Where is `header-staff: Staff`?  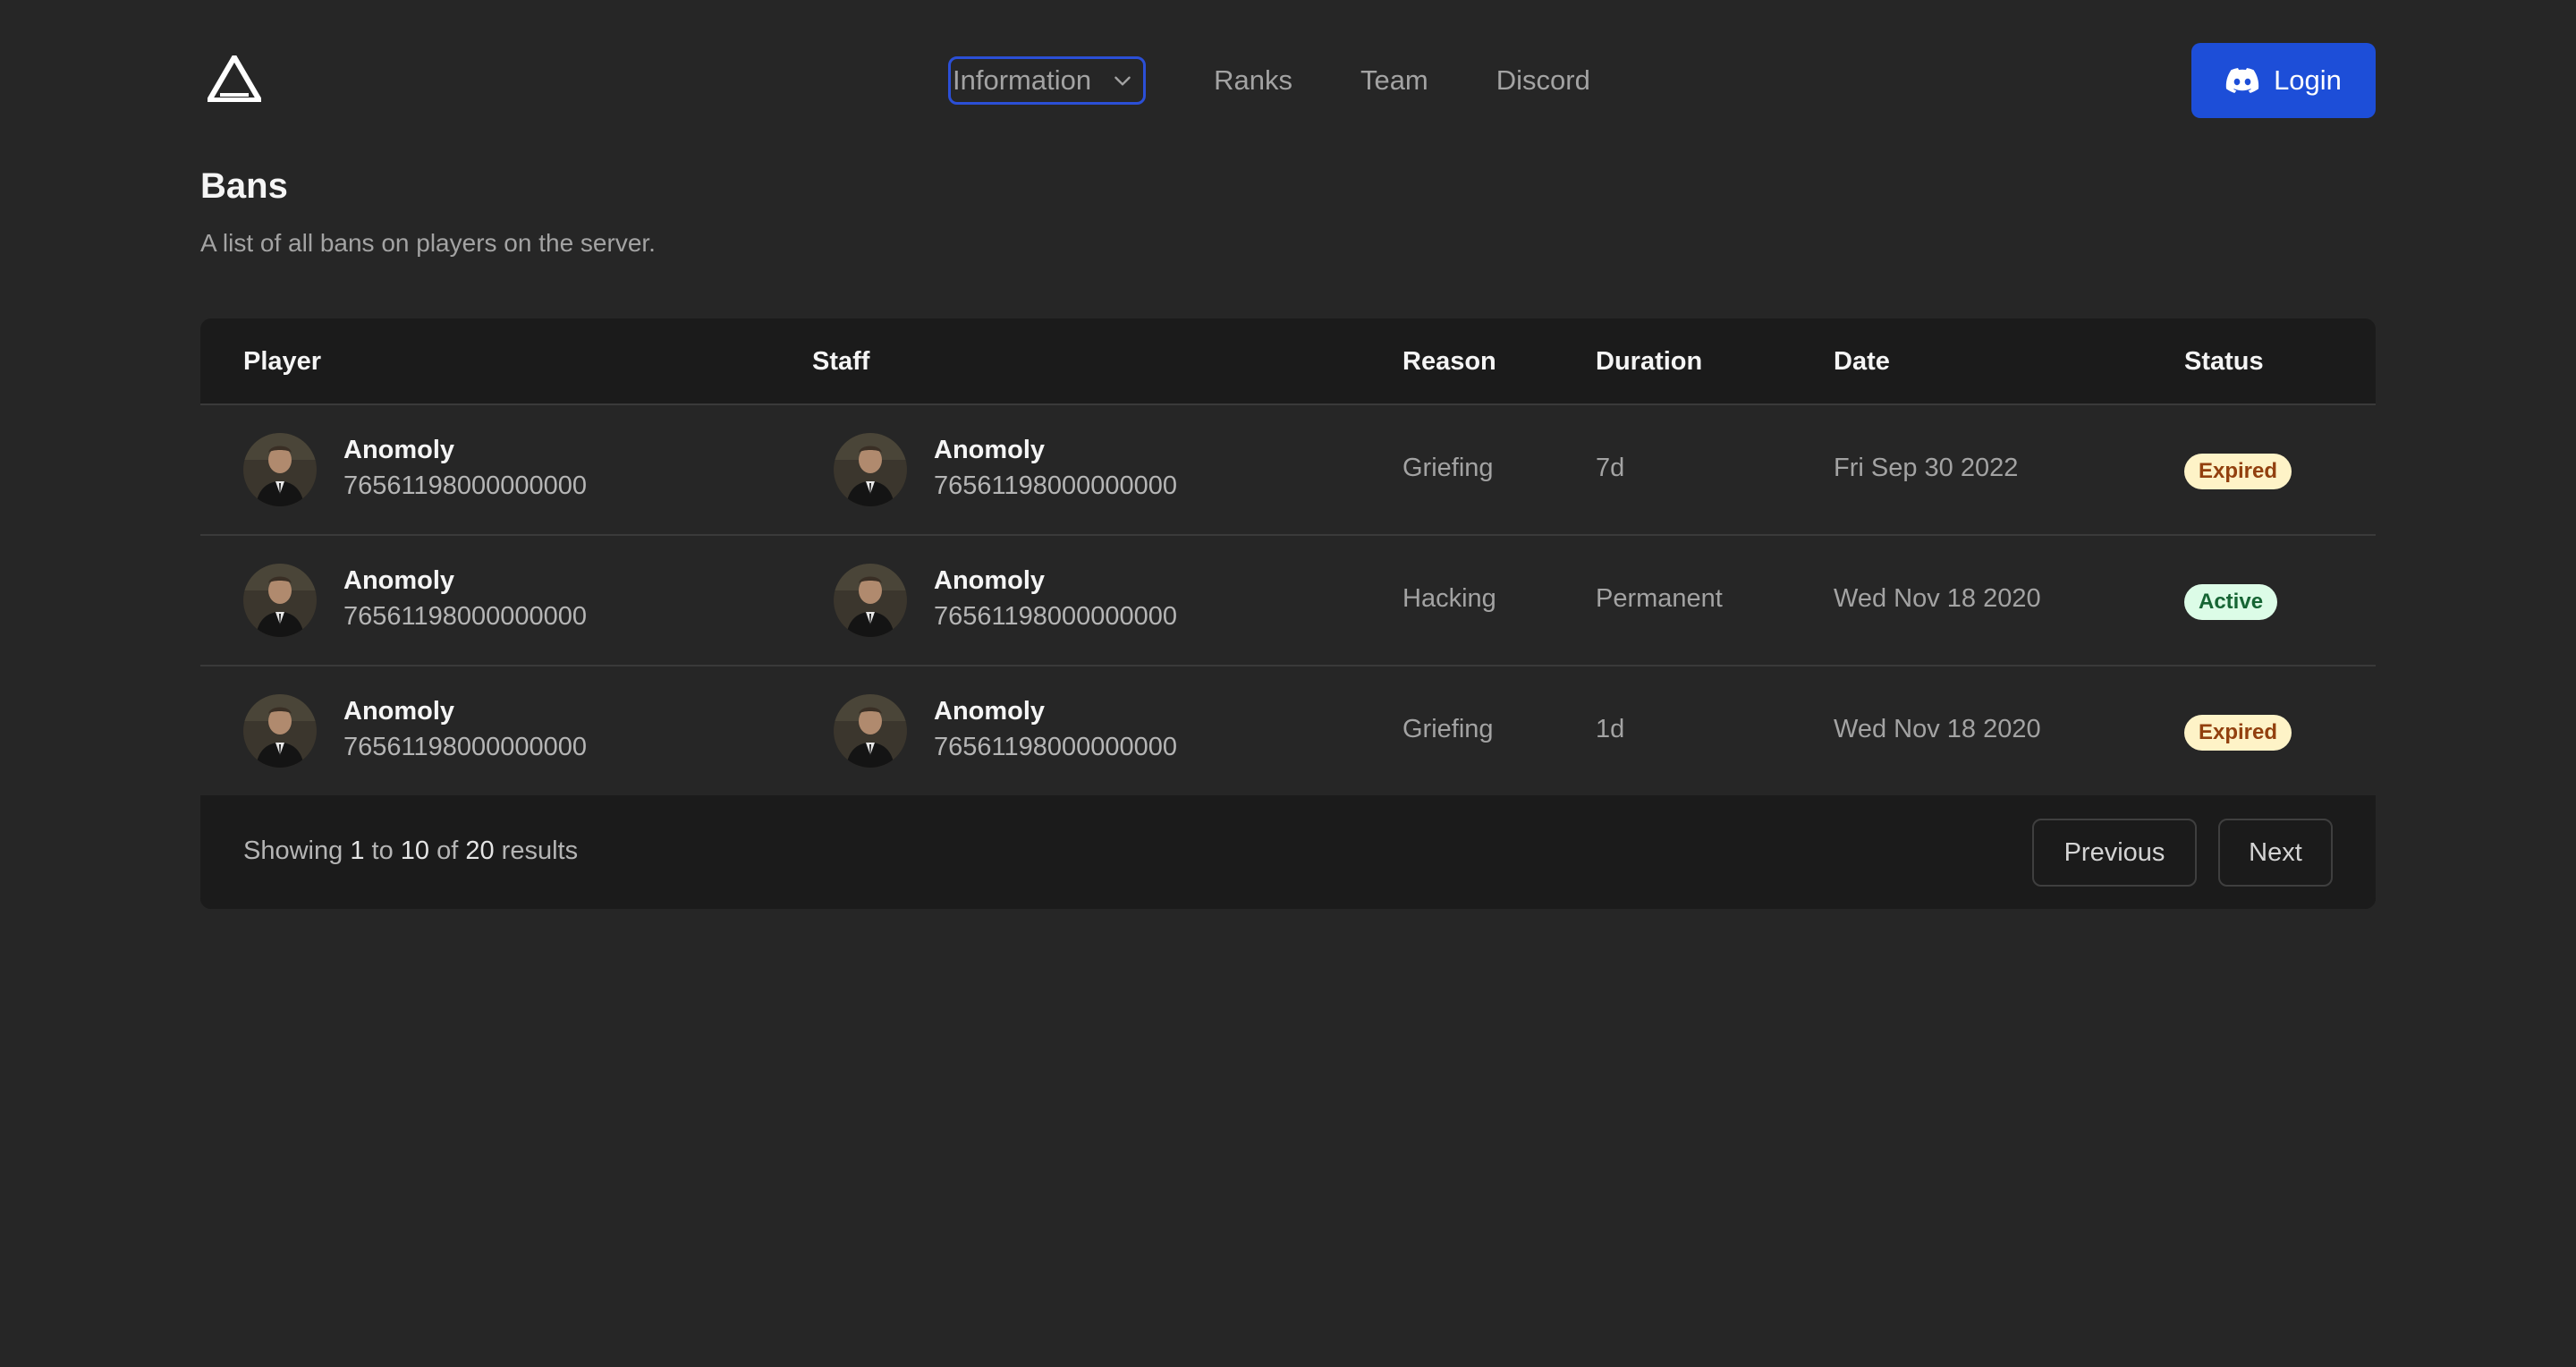
header-staff: Staff is located at coordinates (841, 361).